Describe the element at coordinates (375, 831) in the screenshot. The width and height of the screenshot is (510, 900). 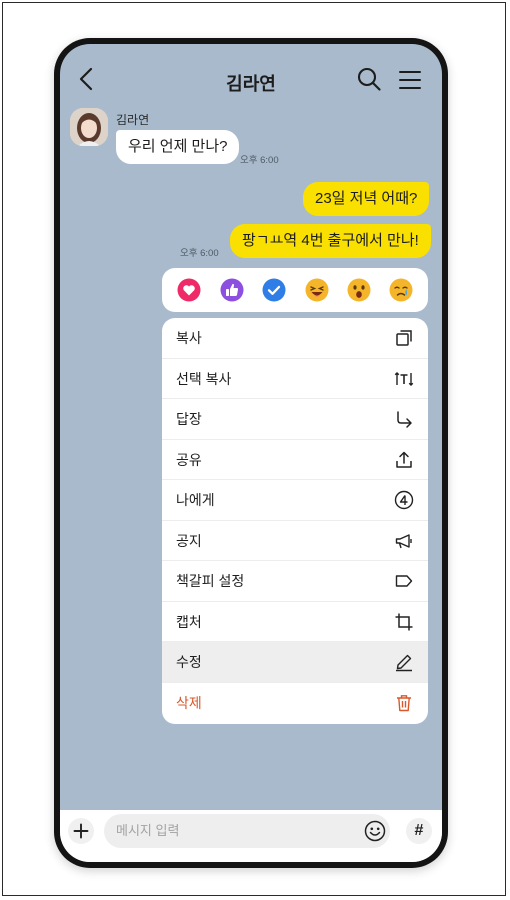
I see `emoji-icon` at that location.